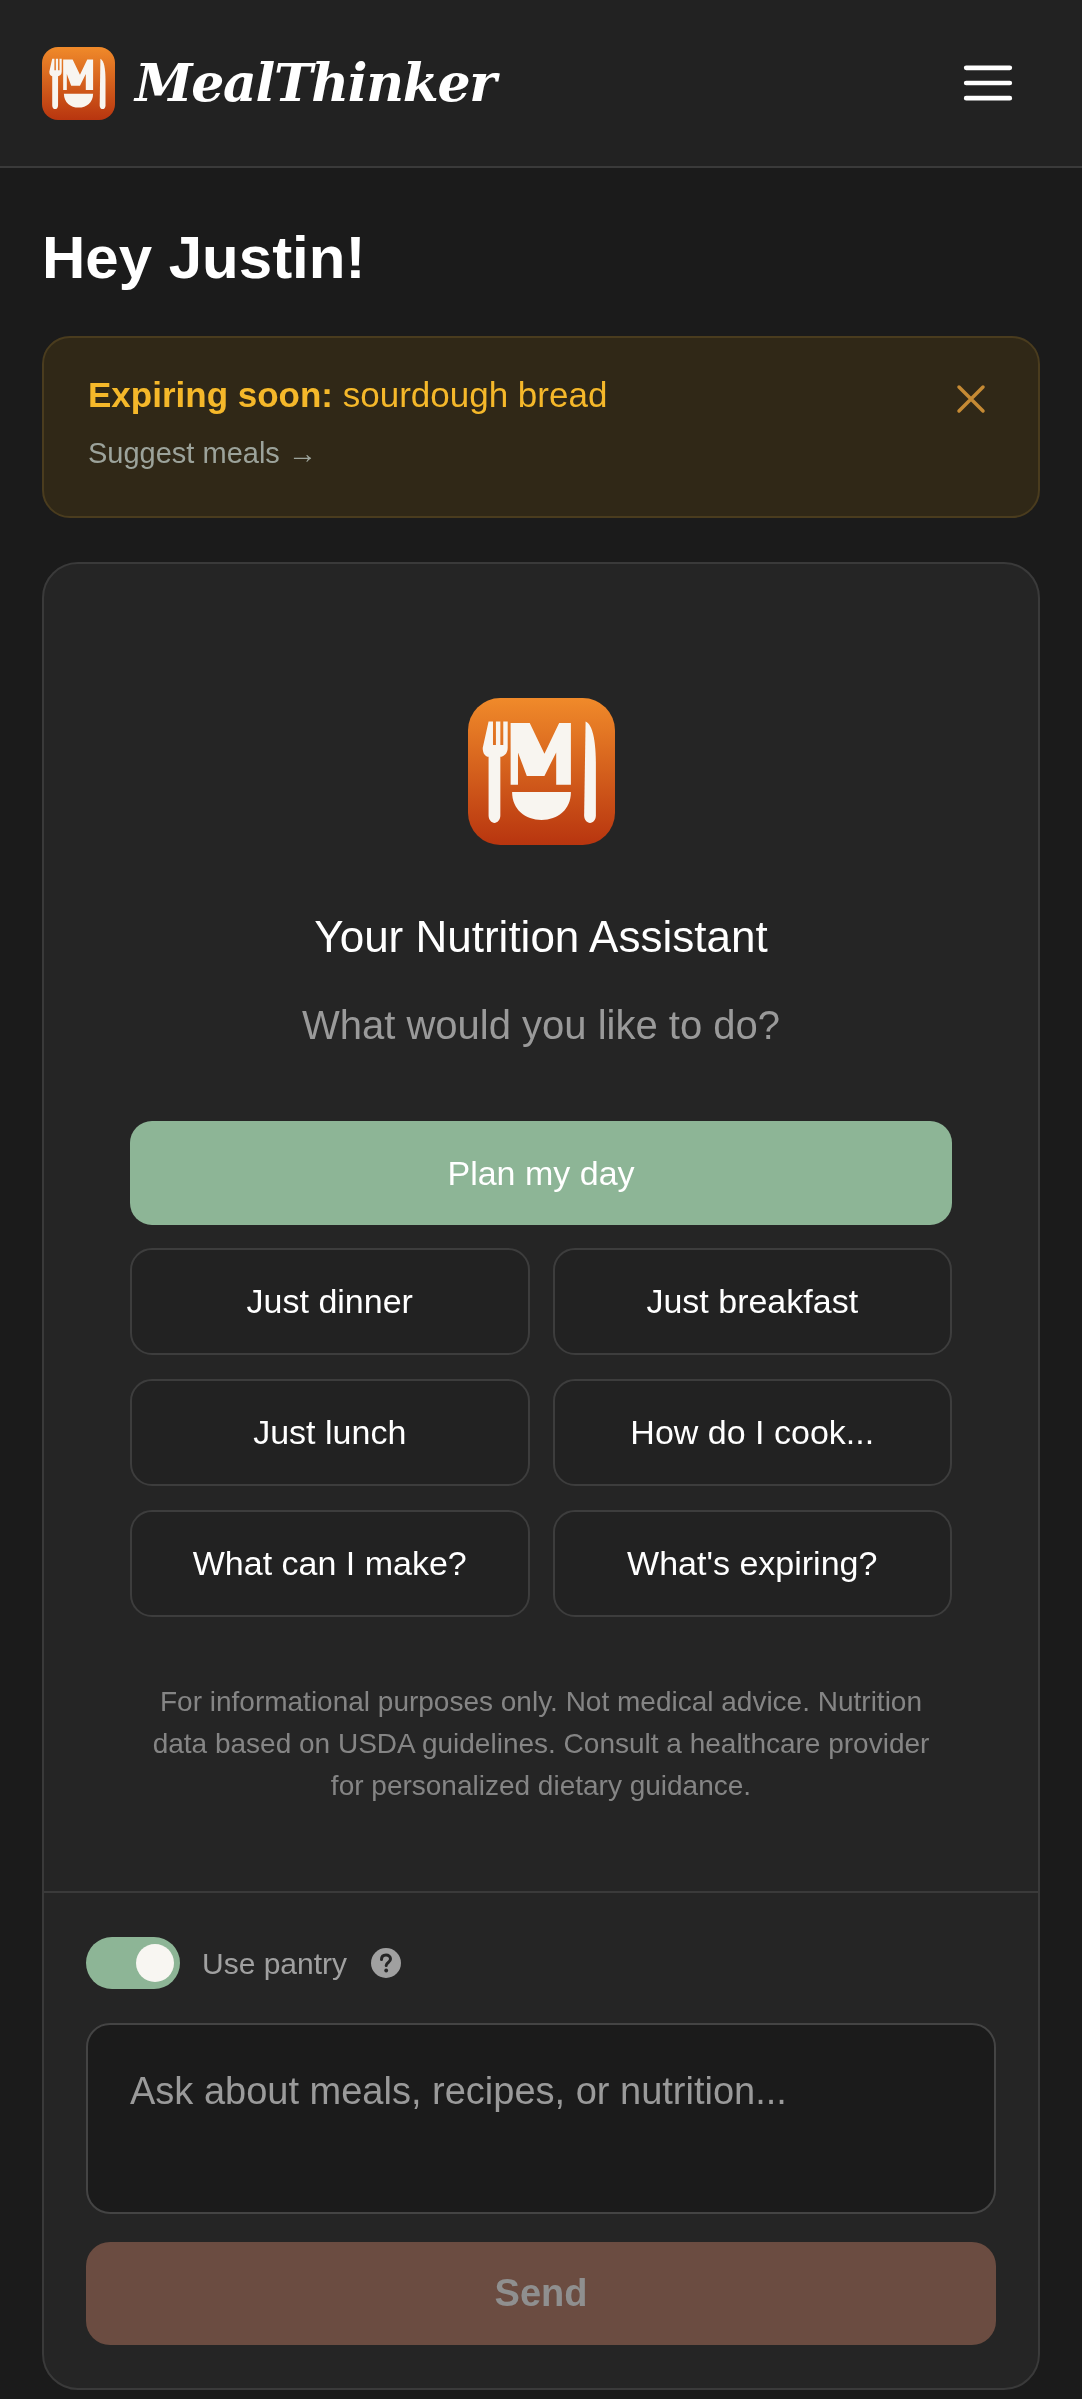 The height and width of the screenshot is (2399, 1082). Describe the element at coordinates (386, 1963) in the screenshot. I see `help-icon` at that location.